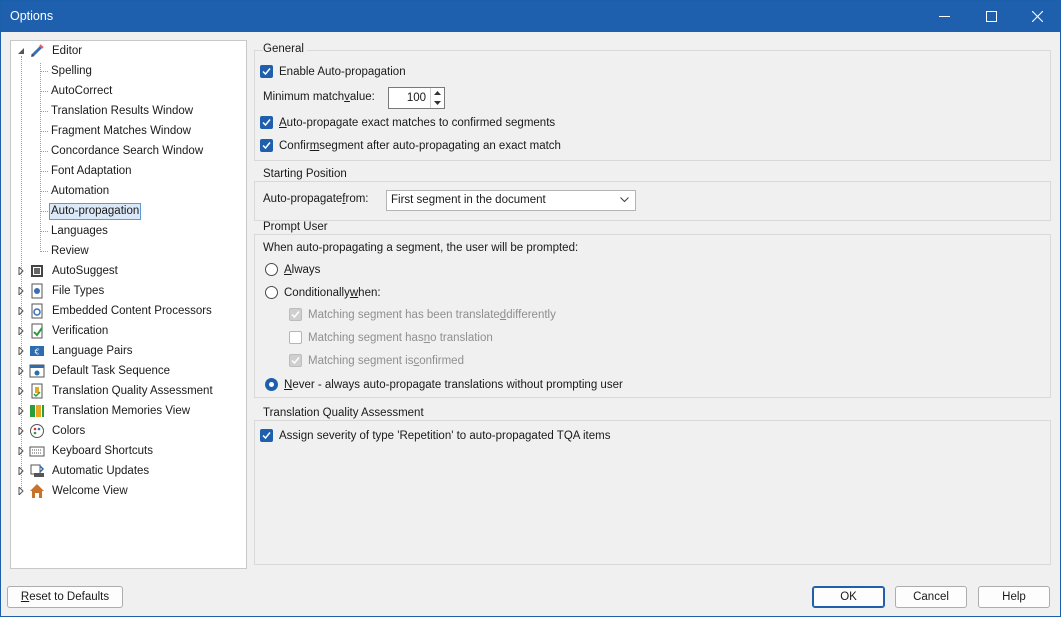 This screenshot has width=1061, height=617. What do you see at coordinates (295, 360) in the screenshot?
I see `condition-confirmed-checkbox` at bounding box center [295, 360].